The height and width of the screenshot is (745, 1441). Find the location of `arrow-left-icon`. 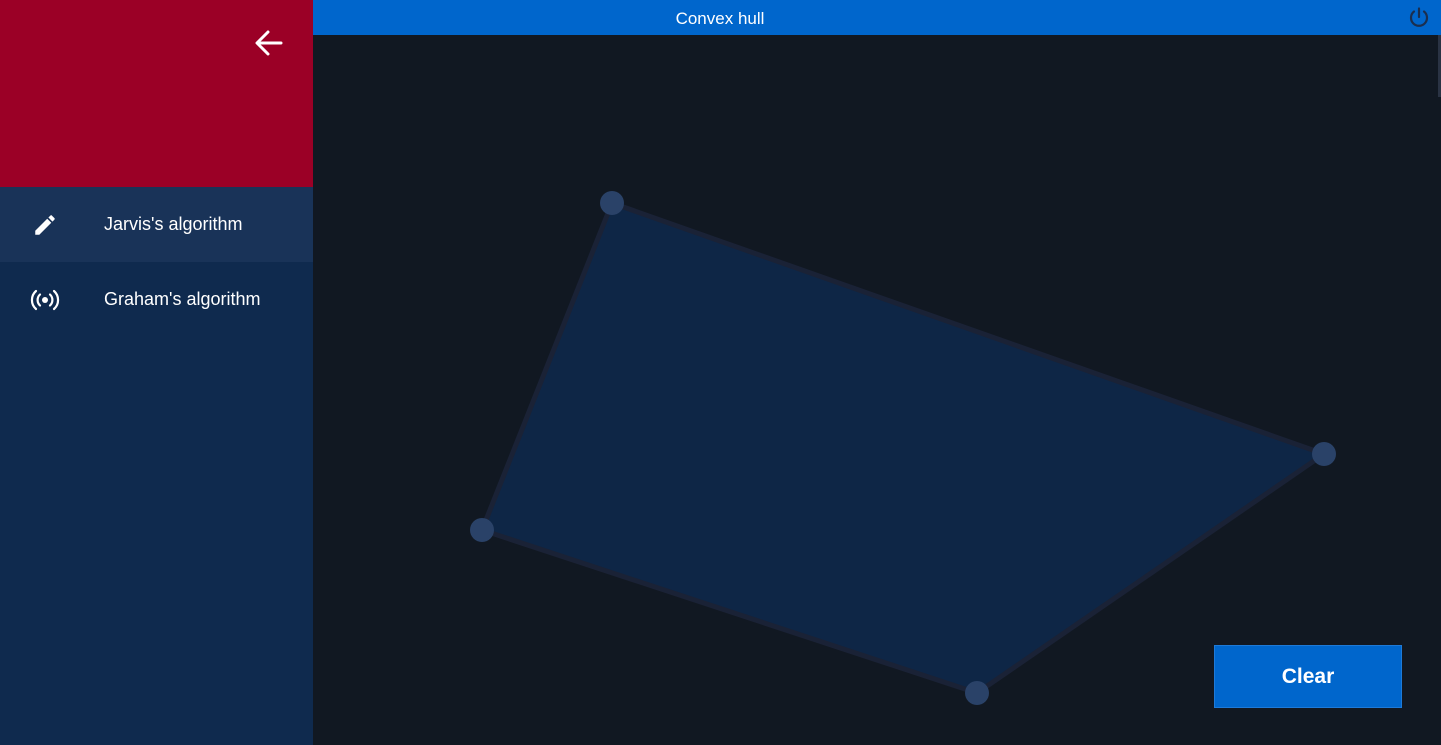

arrow-left-icon is located at coordinates (269, 43).